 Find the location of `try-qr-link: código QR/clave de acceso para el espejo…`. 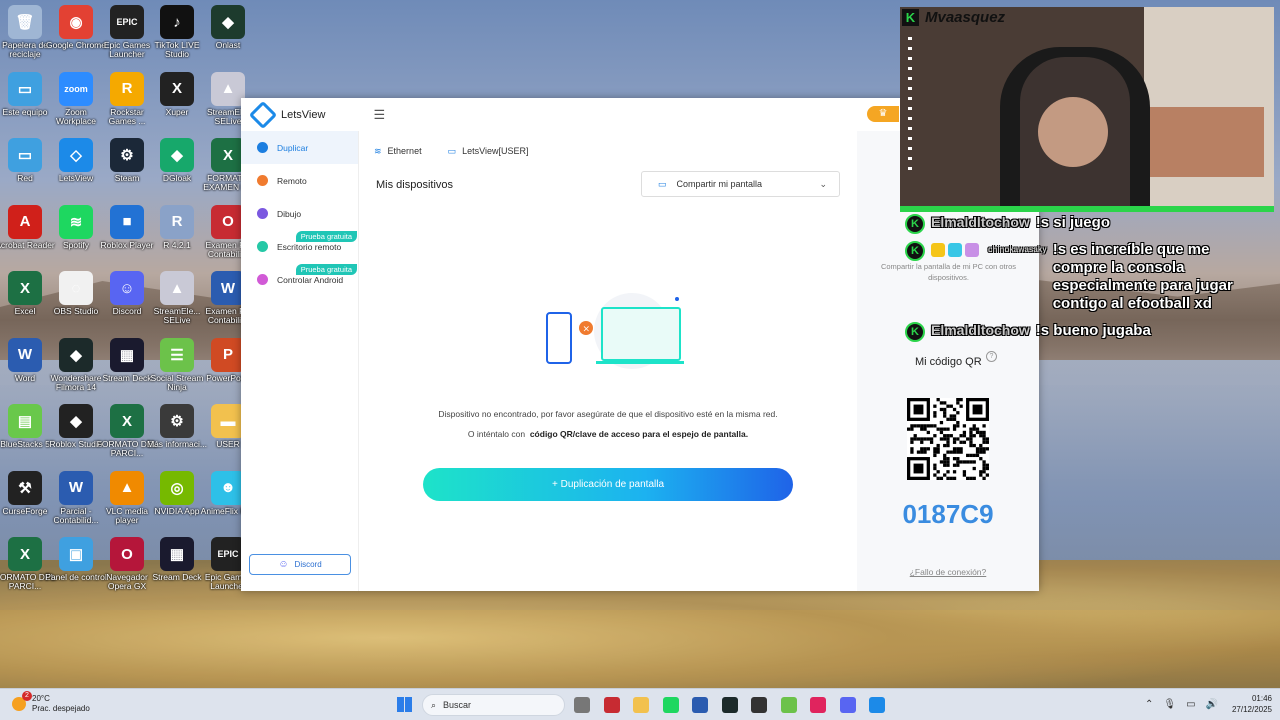

try-qr-link: código QR/clave de acceso para el espejo… is located at coordinates (639, 434).